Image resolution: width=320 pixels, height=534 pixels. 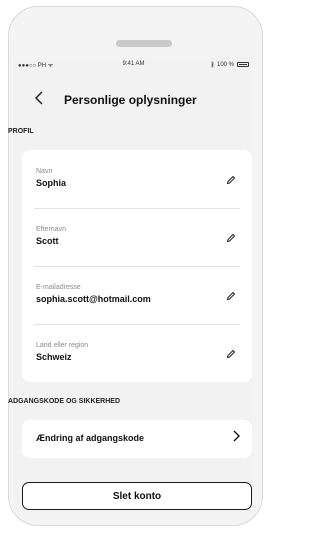 I want to click on profile-row-country: Land eller region Schweiz, so click(x=137, y=353).